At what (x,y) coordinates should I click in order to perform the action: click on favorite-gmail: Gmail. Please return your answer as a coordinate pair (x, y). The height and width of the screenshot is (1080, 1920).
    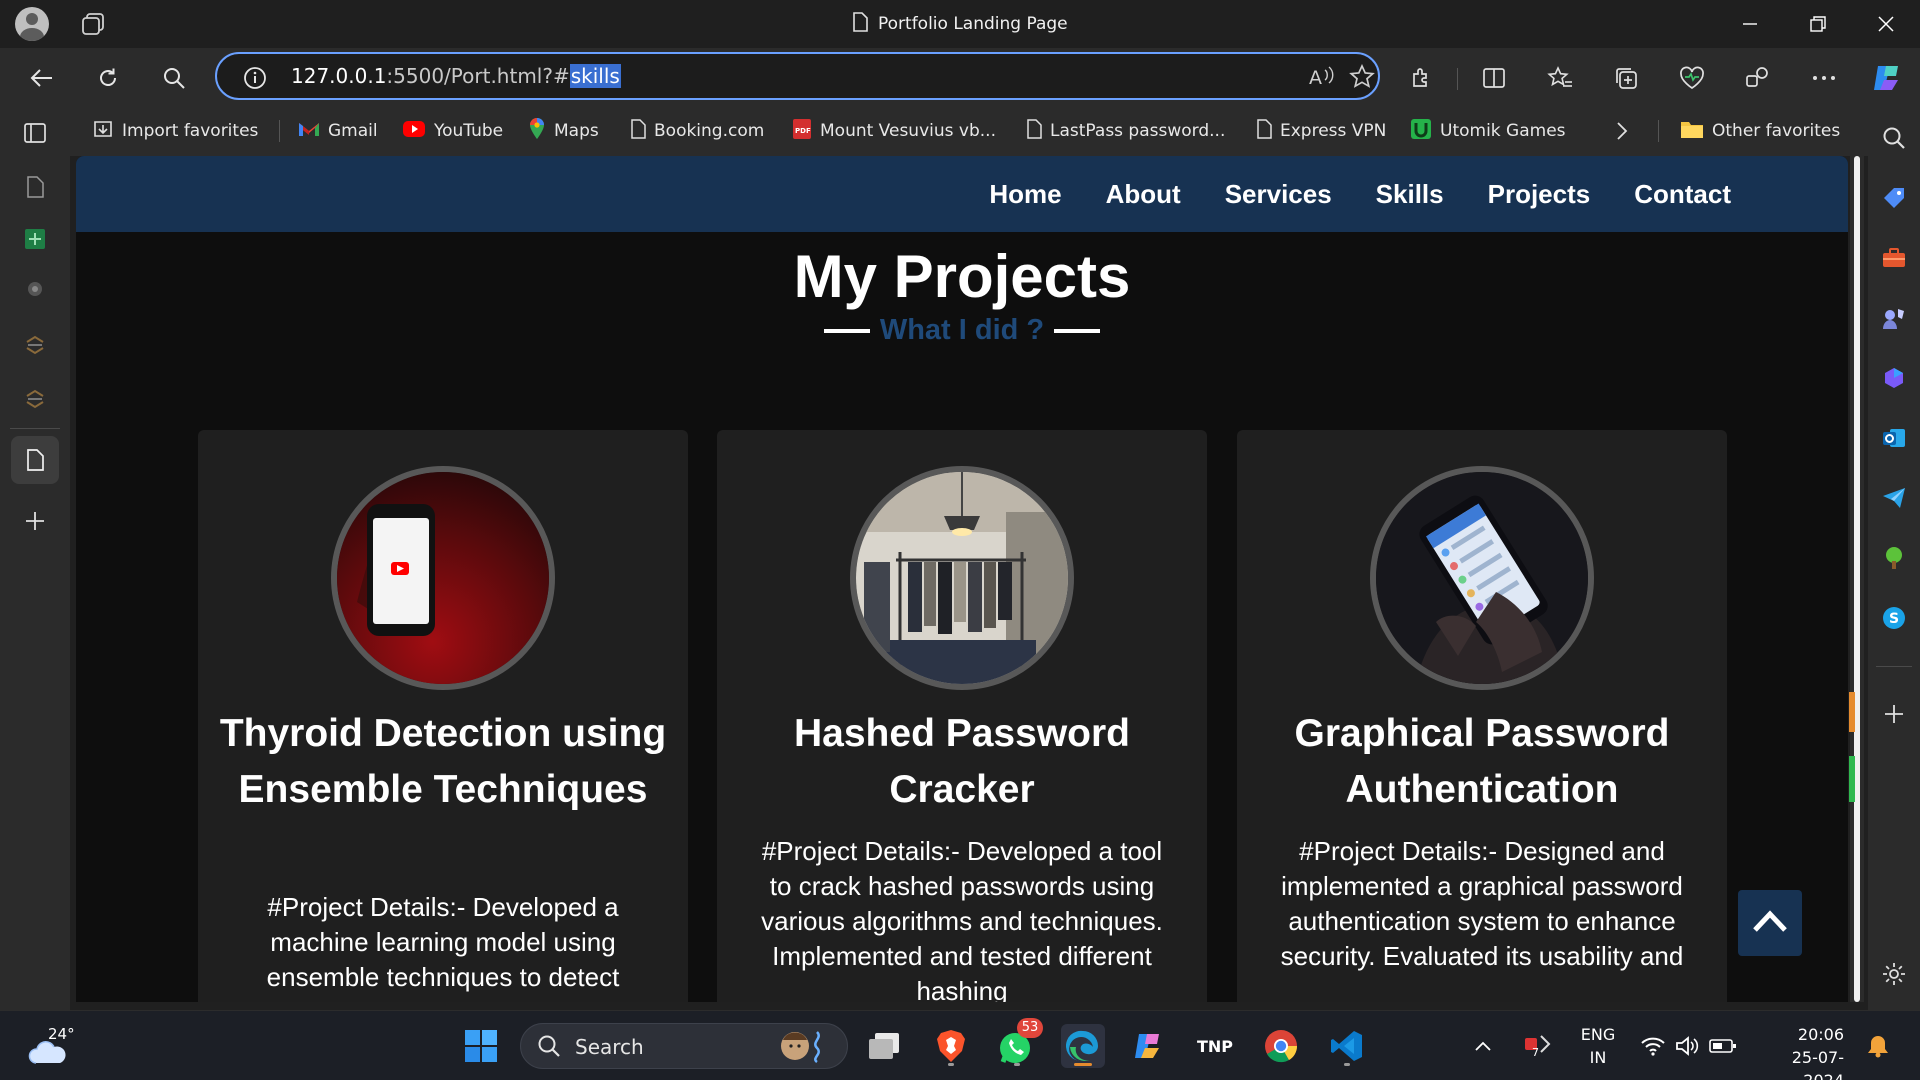
    Looking at the image, I should click on (338, 131).